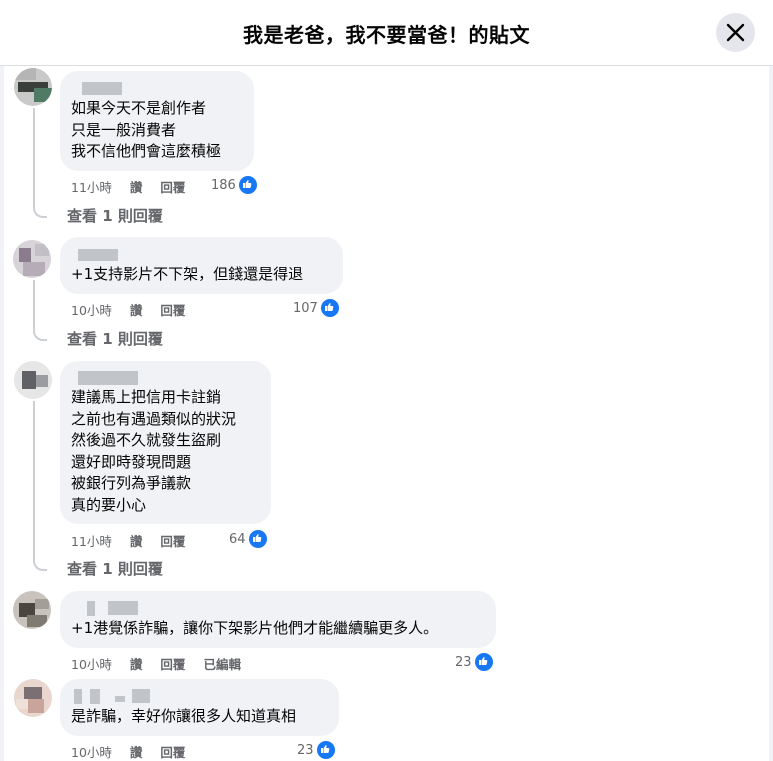 The height and width of the screenshot is (761, 773). I want to click on reaction-number: 186, so click(223, 185).